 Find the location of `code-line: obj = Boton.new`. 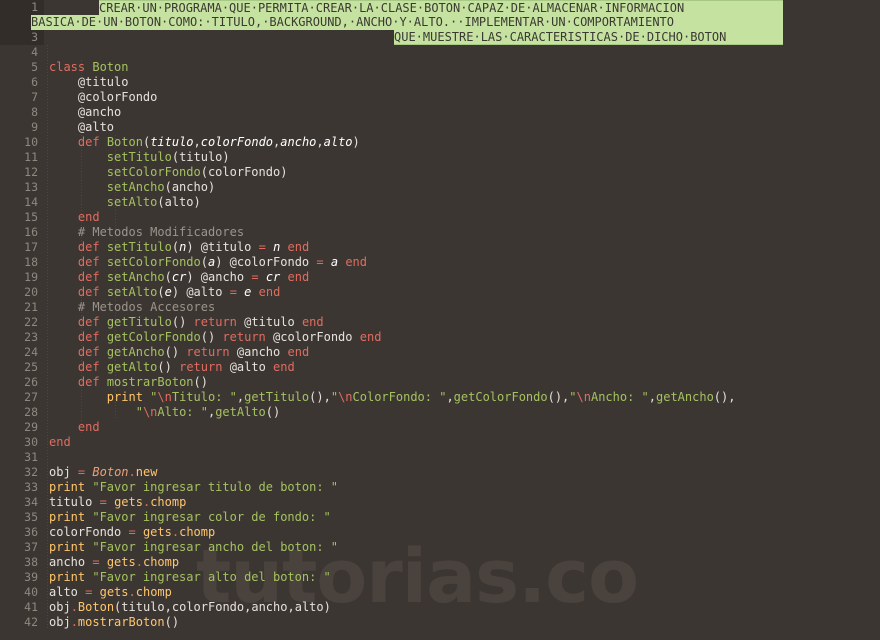

code-line: obj = Boton.new is located at coordinates (78, 472).